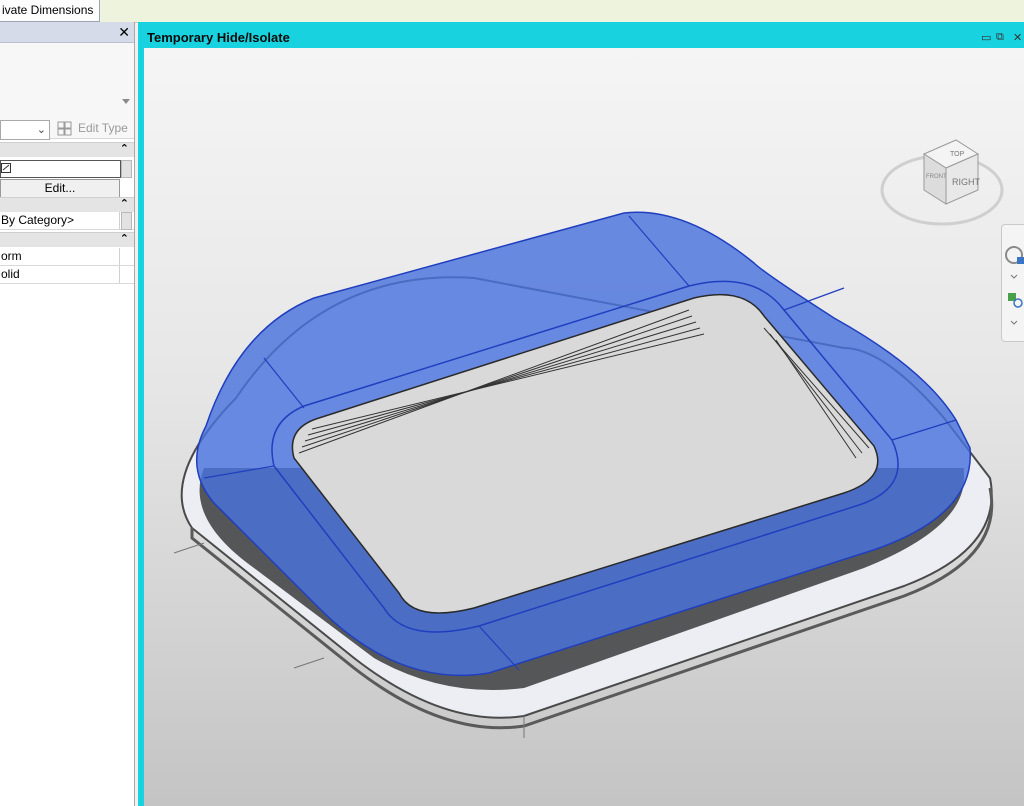  I want to click on visibility-value: By Category>, so click(38, 220).